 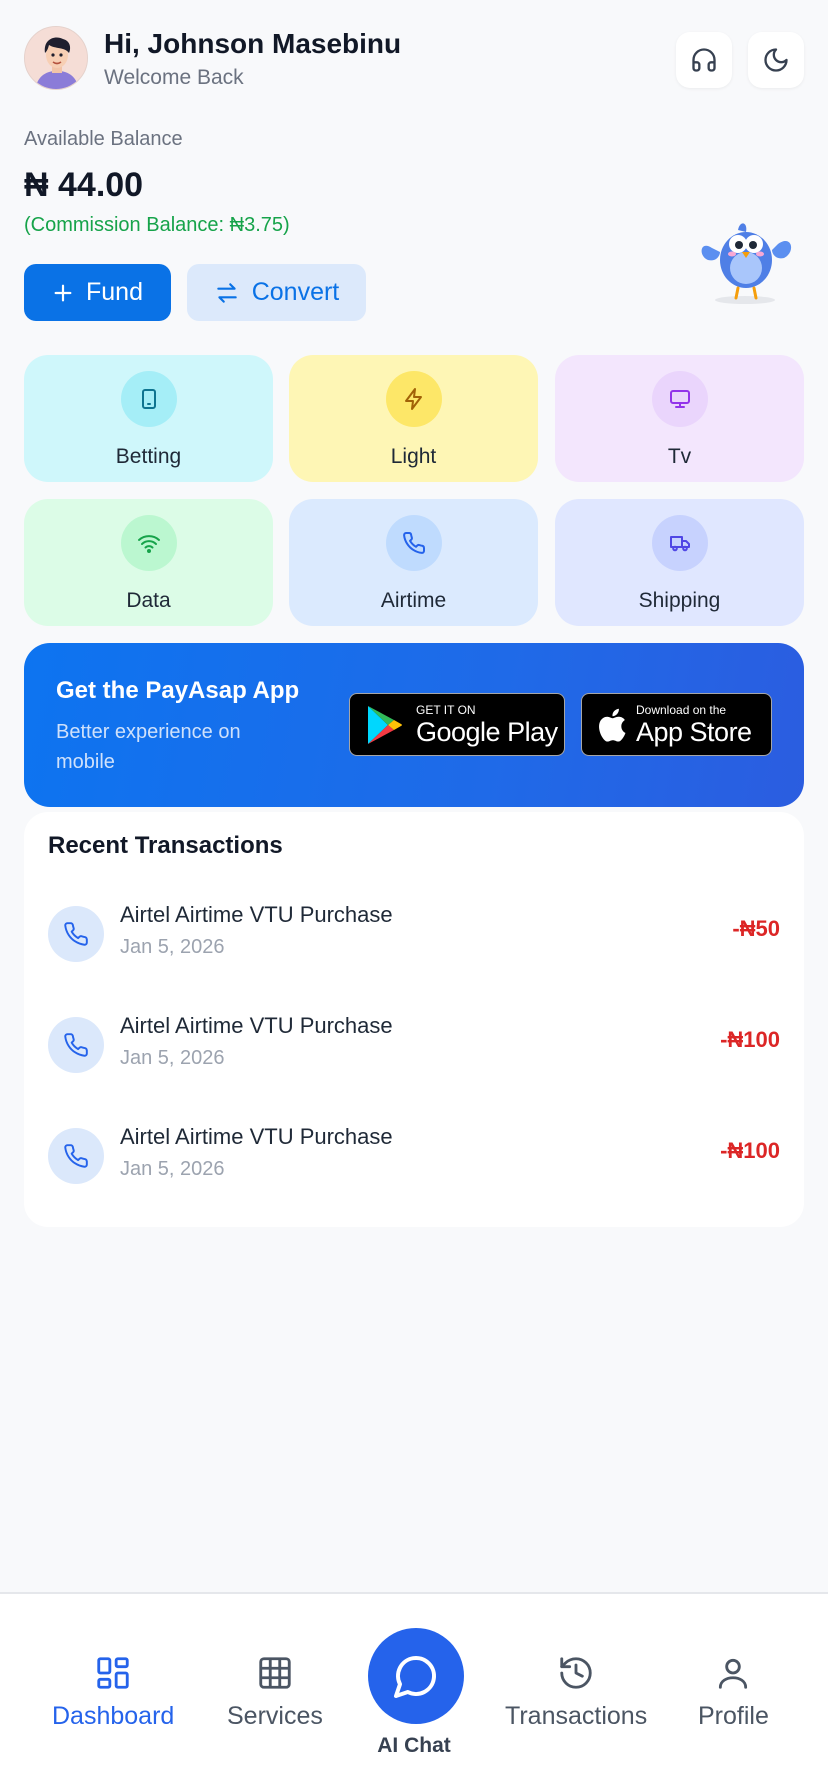 I want to click on nav-dashboard: Dashboard, so click(x=113, y=1692).